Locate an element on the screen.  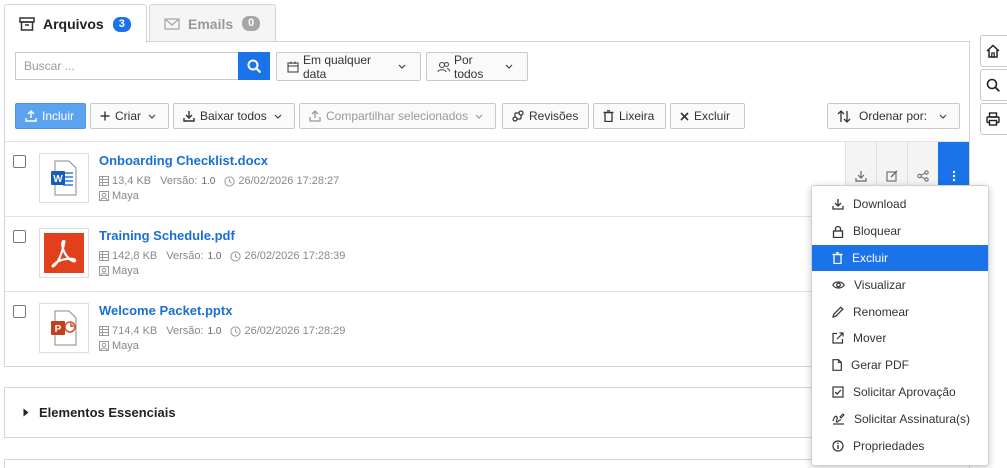
section-title: Elementos Essenciais is located at coordinates (107, 412).